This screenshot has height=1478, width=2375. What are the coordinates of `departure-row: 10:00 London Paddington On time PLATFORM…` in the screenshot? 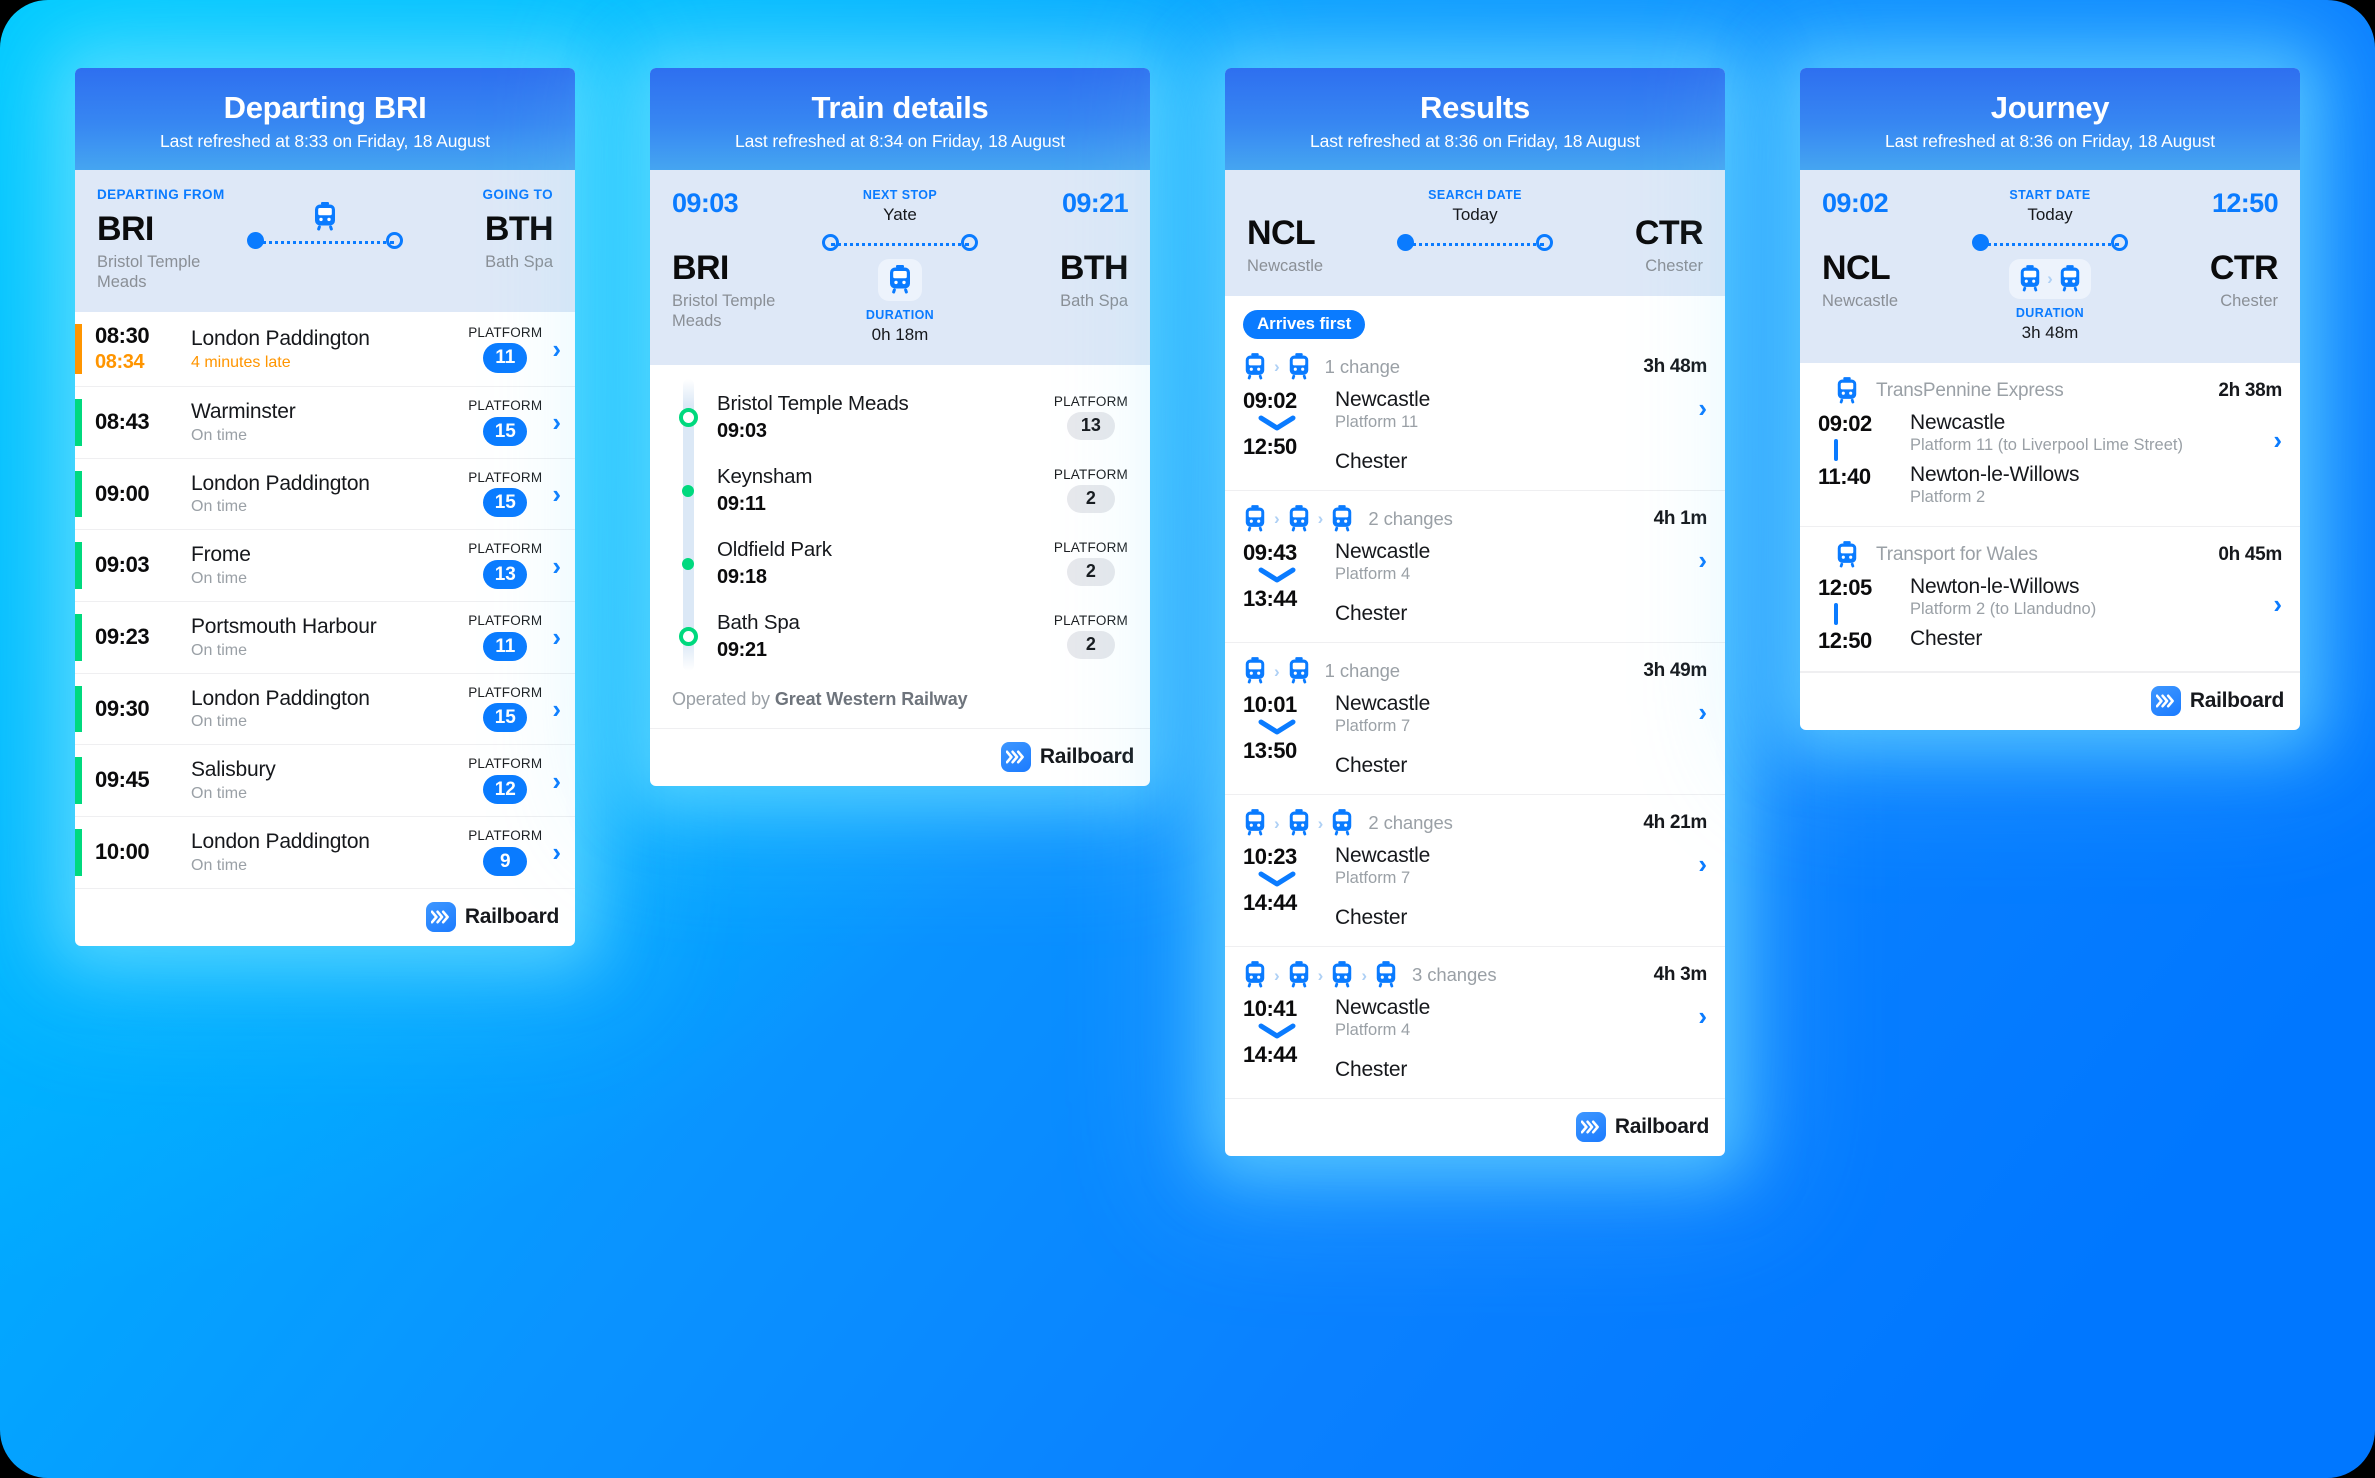 It's located at (325, 852).